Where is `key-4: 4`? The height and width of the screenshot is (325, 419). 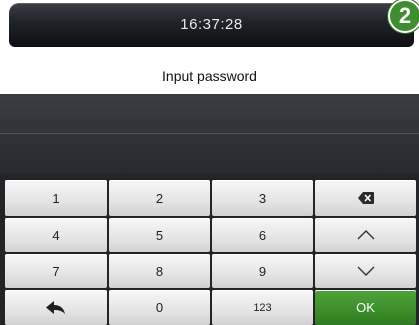
key-4: 4 is located at coordinates (56, 235).